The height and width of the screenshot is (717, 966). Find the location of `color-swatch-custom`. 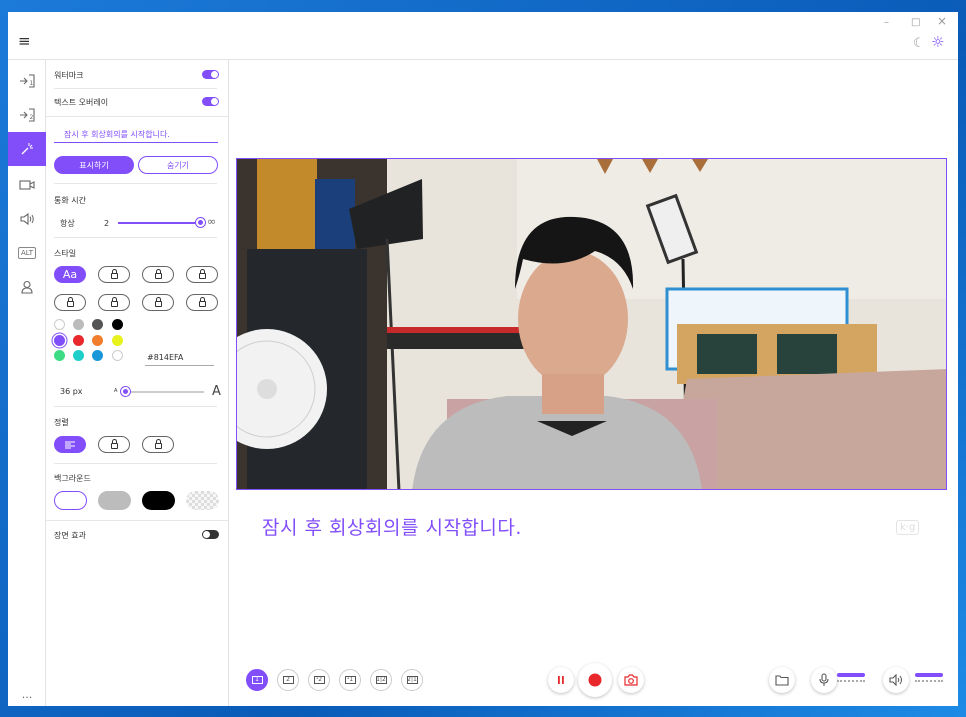

color-swatch-custom is located at coordinates (117, 355).